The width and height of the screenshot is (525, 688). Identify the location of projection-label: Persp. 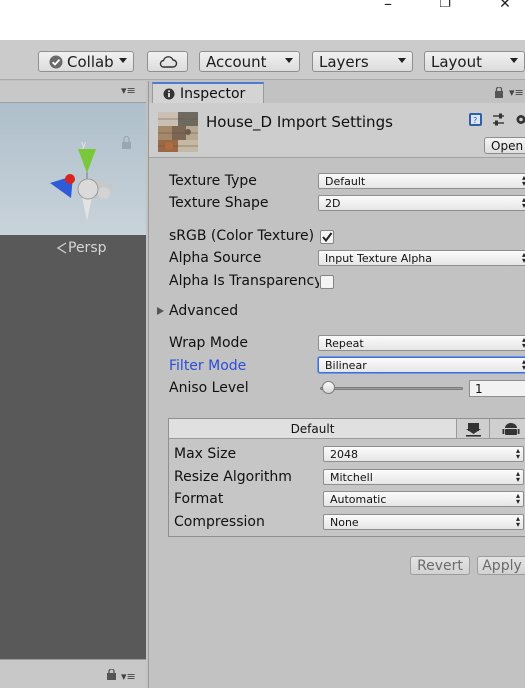
(87, 248).